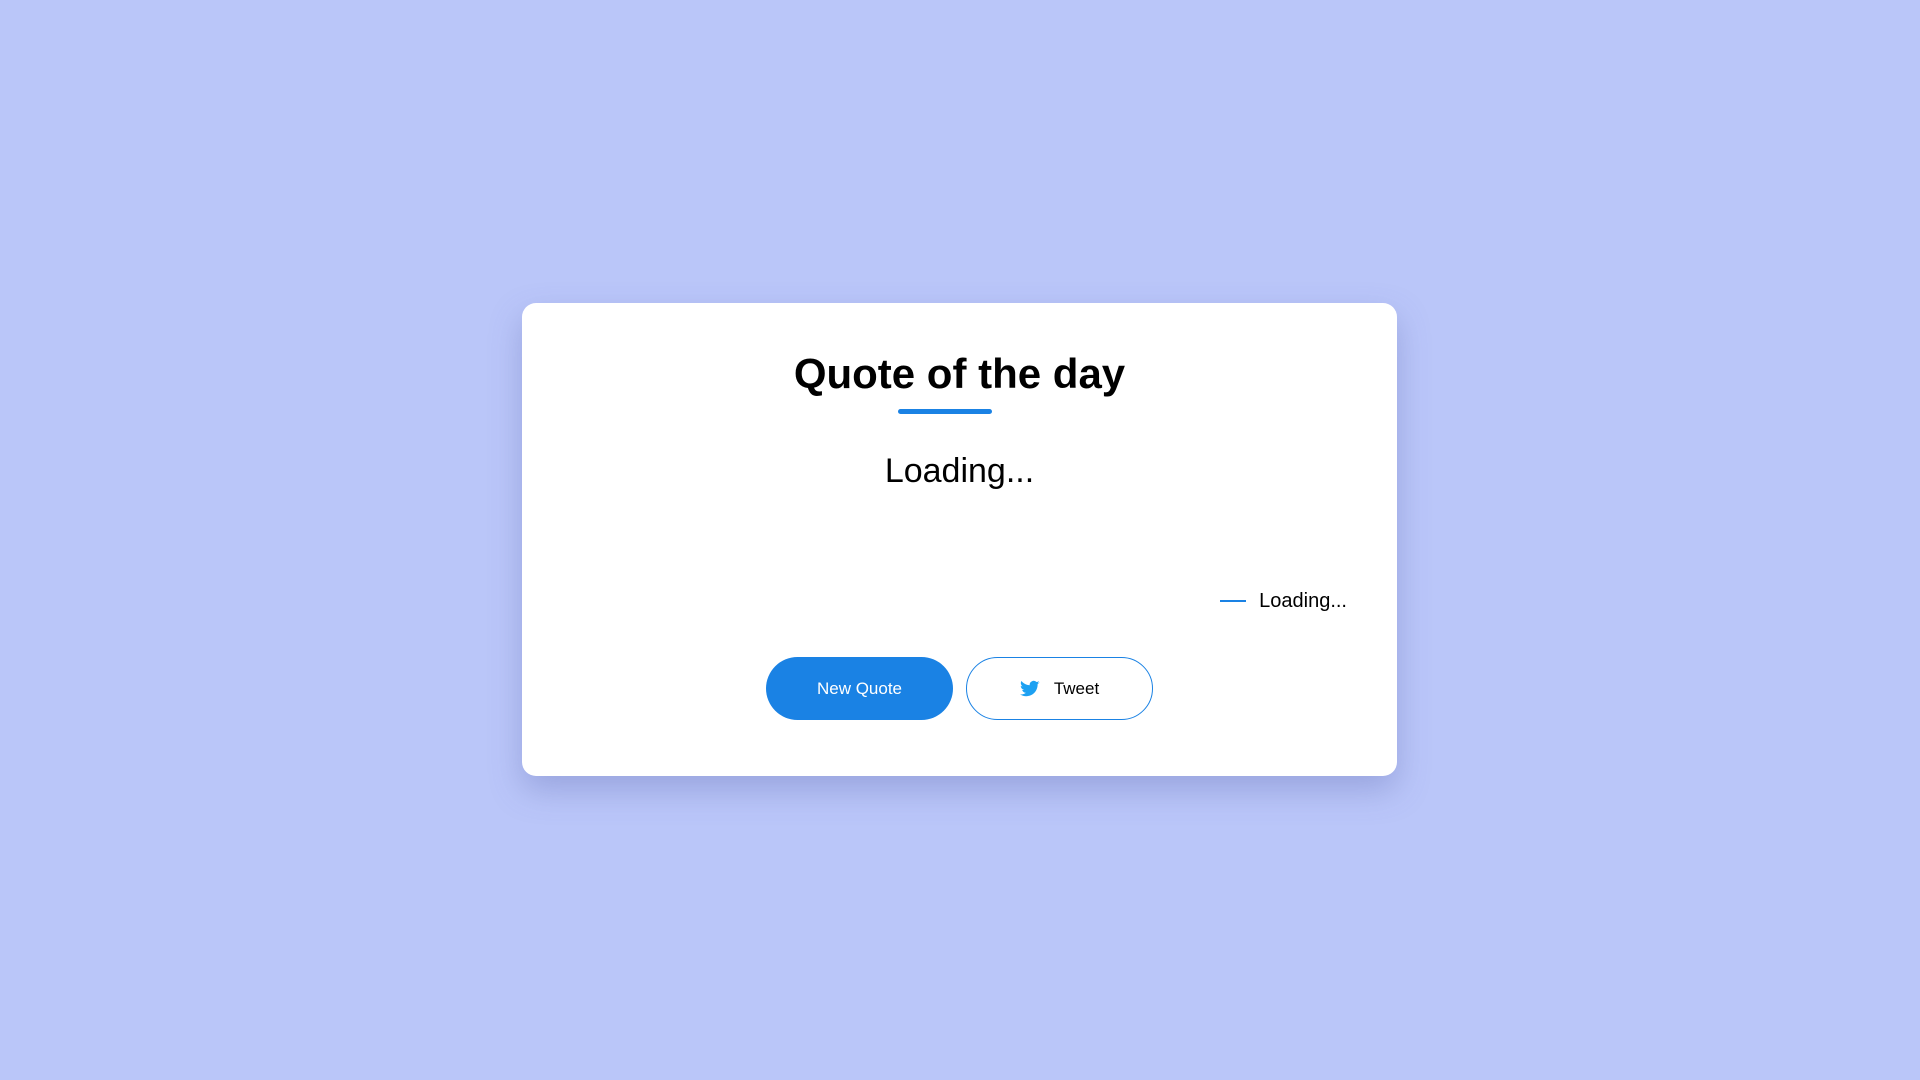  I want to click on tweet-button: Tweet, so click(1059, 688).